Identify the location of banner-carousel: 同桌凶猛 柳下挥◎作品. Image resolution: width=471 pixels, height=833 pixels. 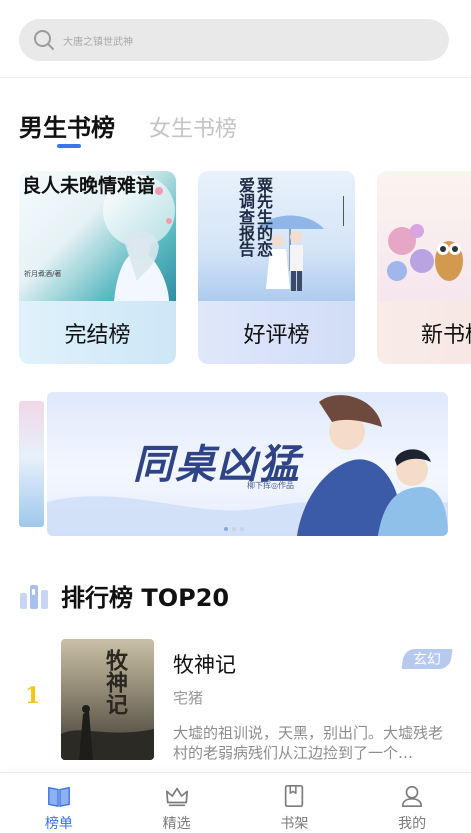
(247, 464).